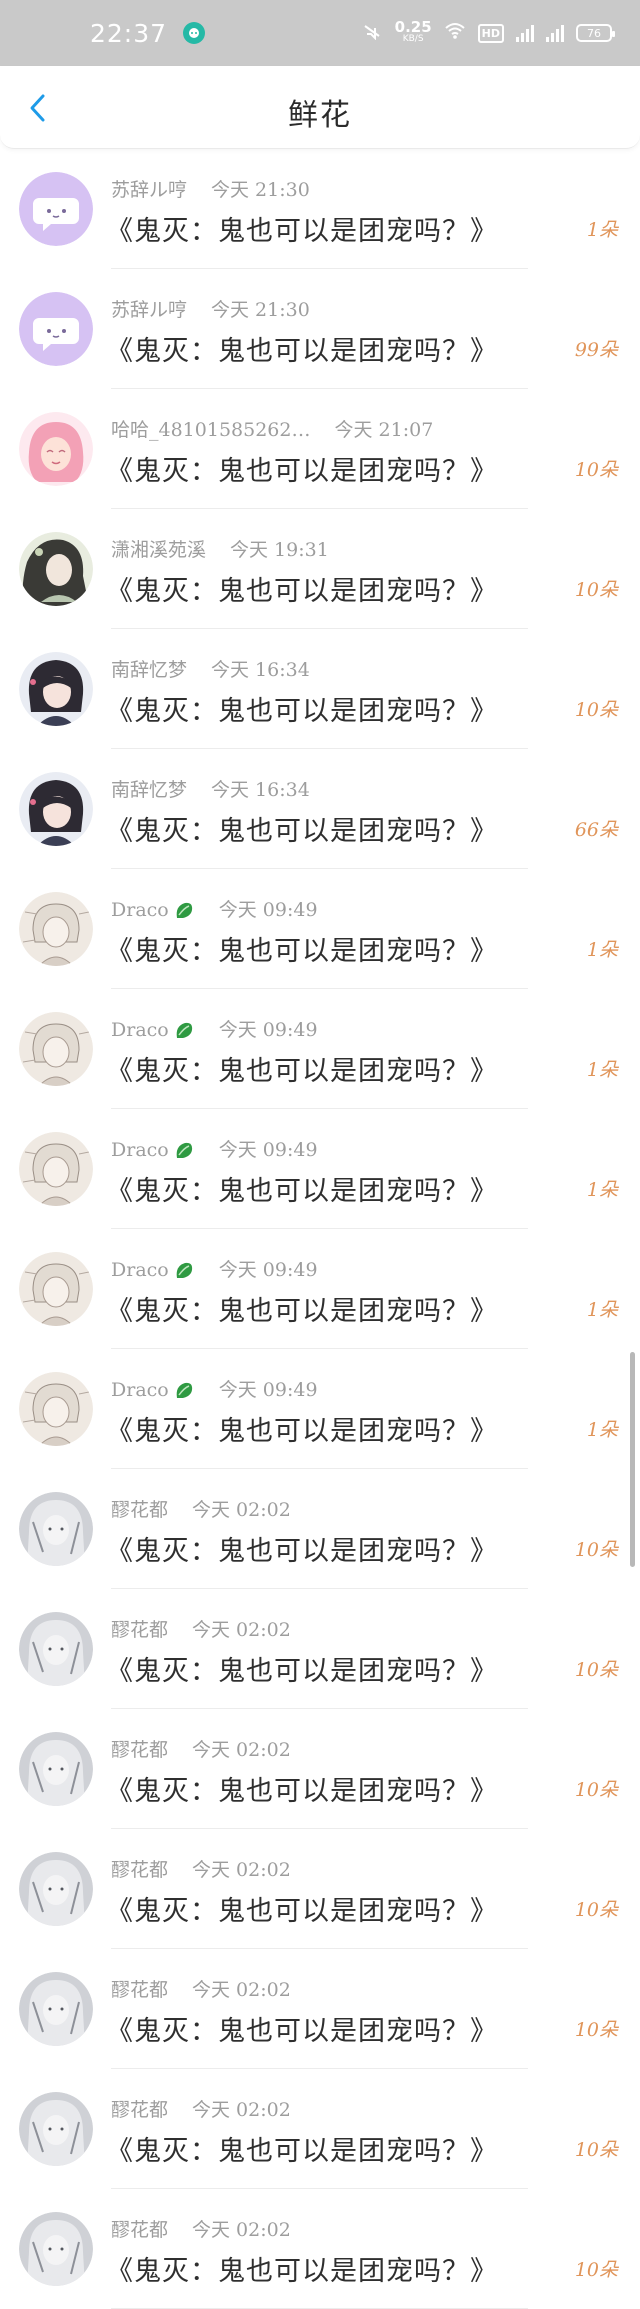  I want to click on list-item: 苏辞ル哼 今天 21:30 《鬼灭：鬼也可以是团宠吗？》 99朵, so click(320, 329).